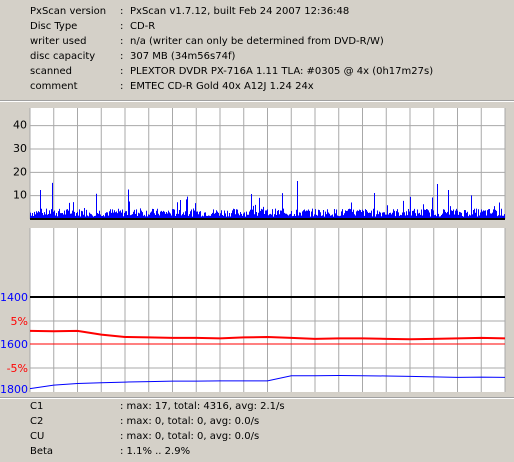 The image size is (514, 462). What do you see at coordinates (14, 389) in the screenshot?
I see `jitter-tick-label: 1800` at bounding box center [14, 389].